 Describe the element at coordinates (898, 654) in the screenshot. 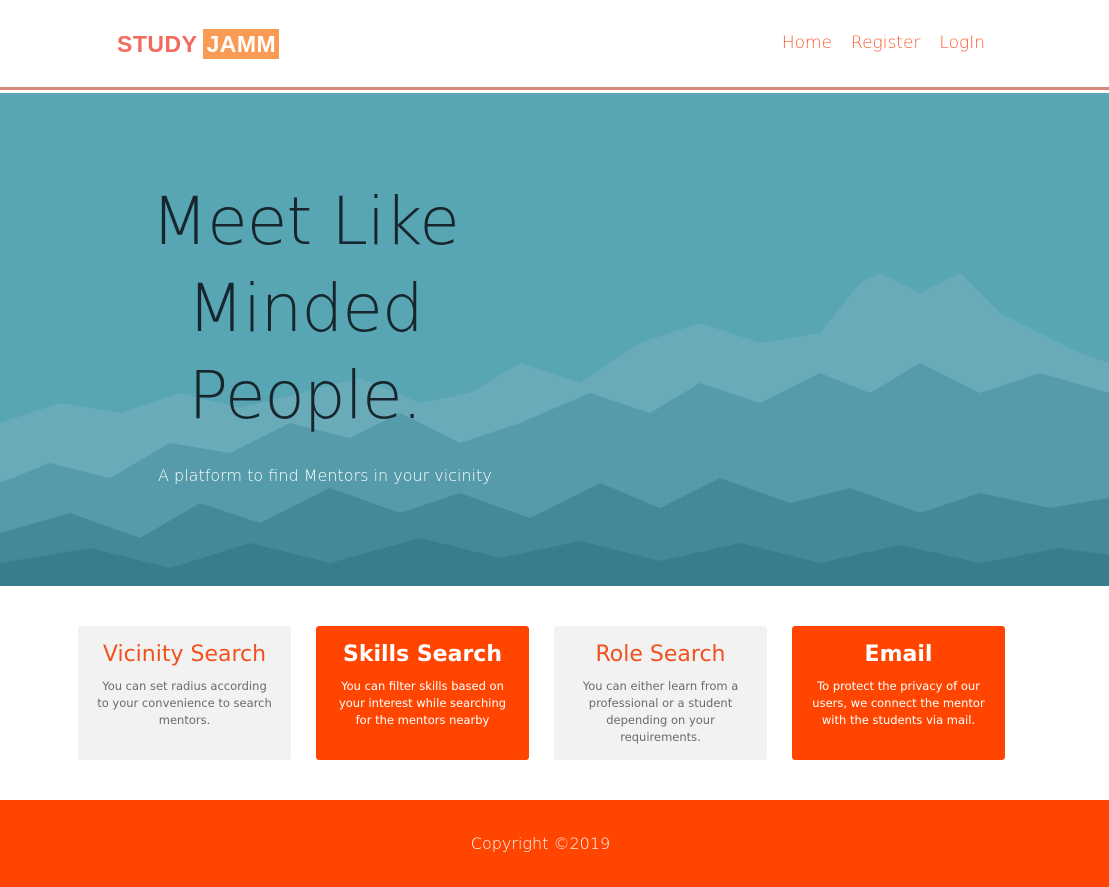

I see `feature-card-title: Email` at that location.